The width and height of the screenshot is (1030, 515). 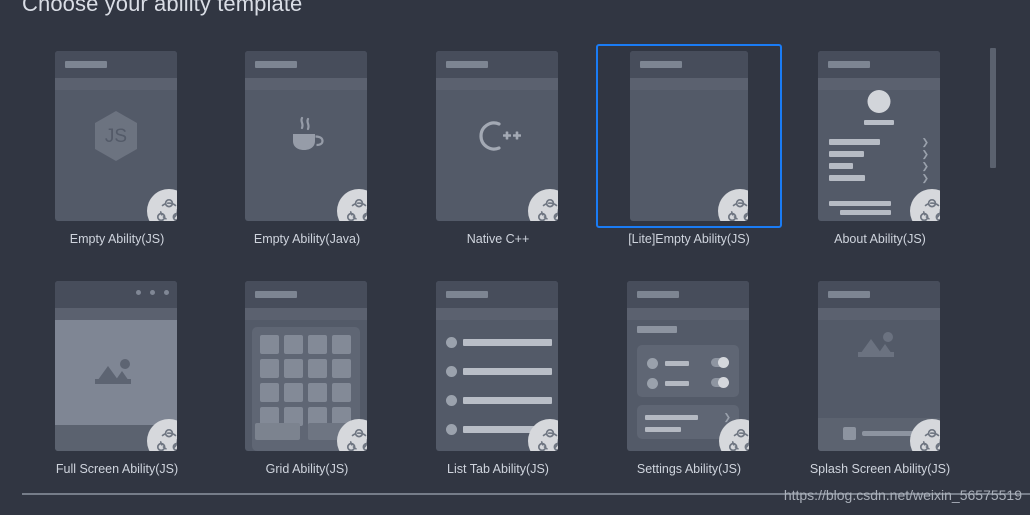 What do you see at coordinates (305, 380) in the screenshot?
I see `grid-cells` at bounding box center [305, 380].